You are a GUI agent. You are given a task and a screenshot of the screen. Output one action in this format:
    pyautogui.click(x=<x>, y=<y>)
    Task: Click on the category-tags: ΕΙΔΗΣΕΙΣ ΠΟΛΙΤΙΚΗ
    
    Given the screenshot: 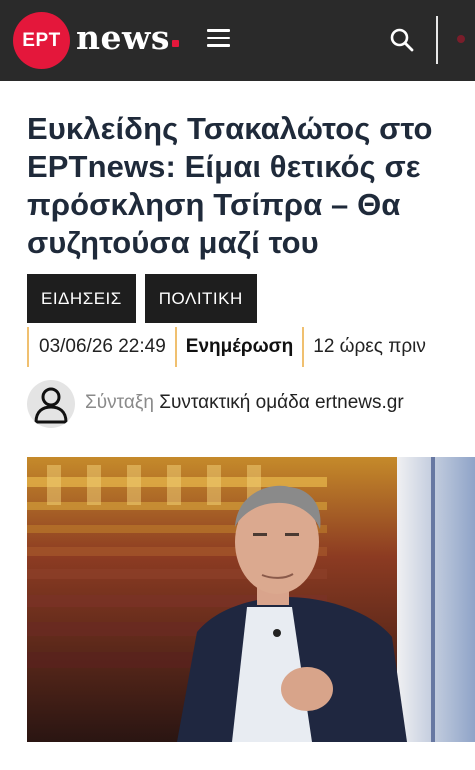 What is the action you would take?
    pyautogui.click(x=142, y=298)
    